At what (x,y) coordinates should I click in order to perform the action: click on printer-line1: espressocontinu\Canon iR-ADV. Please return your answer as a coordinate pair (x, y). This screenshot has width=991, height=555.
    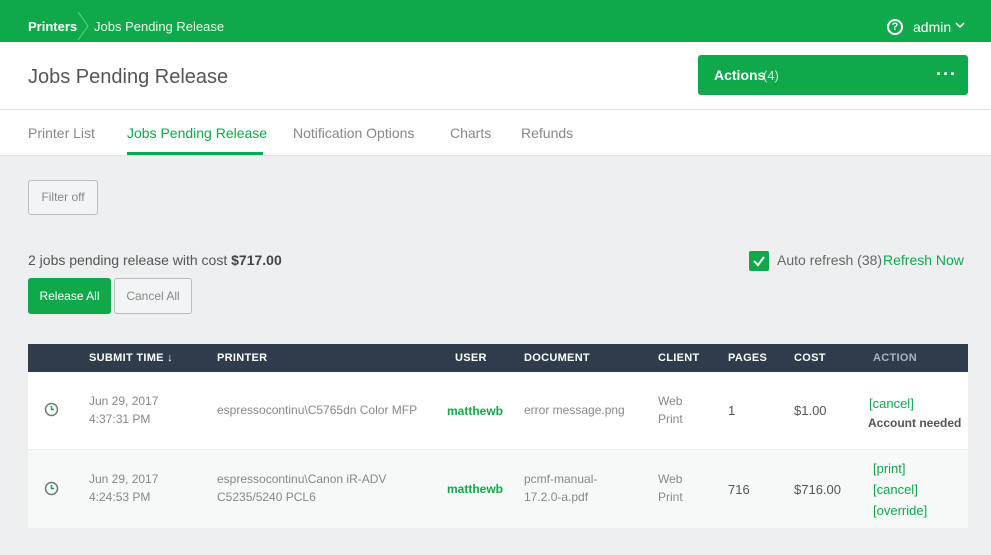
    Looking at the image, I should click on (302, 479).